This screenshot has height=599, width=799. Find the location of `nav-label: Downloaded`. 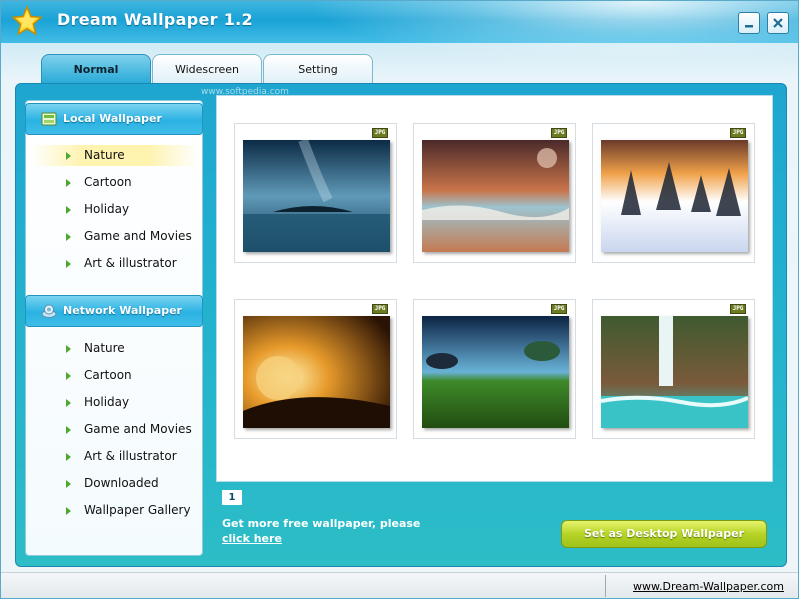

nav-label: Downloaded is located at coordinates (121, 483).